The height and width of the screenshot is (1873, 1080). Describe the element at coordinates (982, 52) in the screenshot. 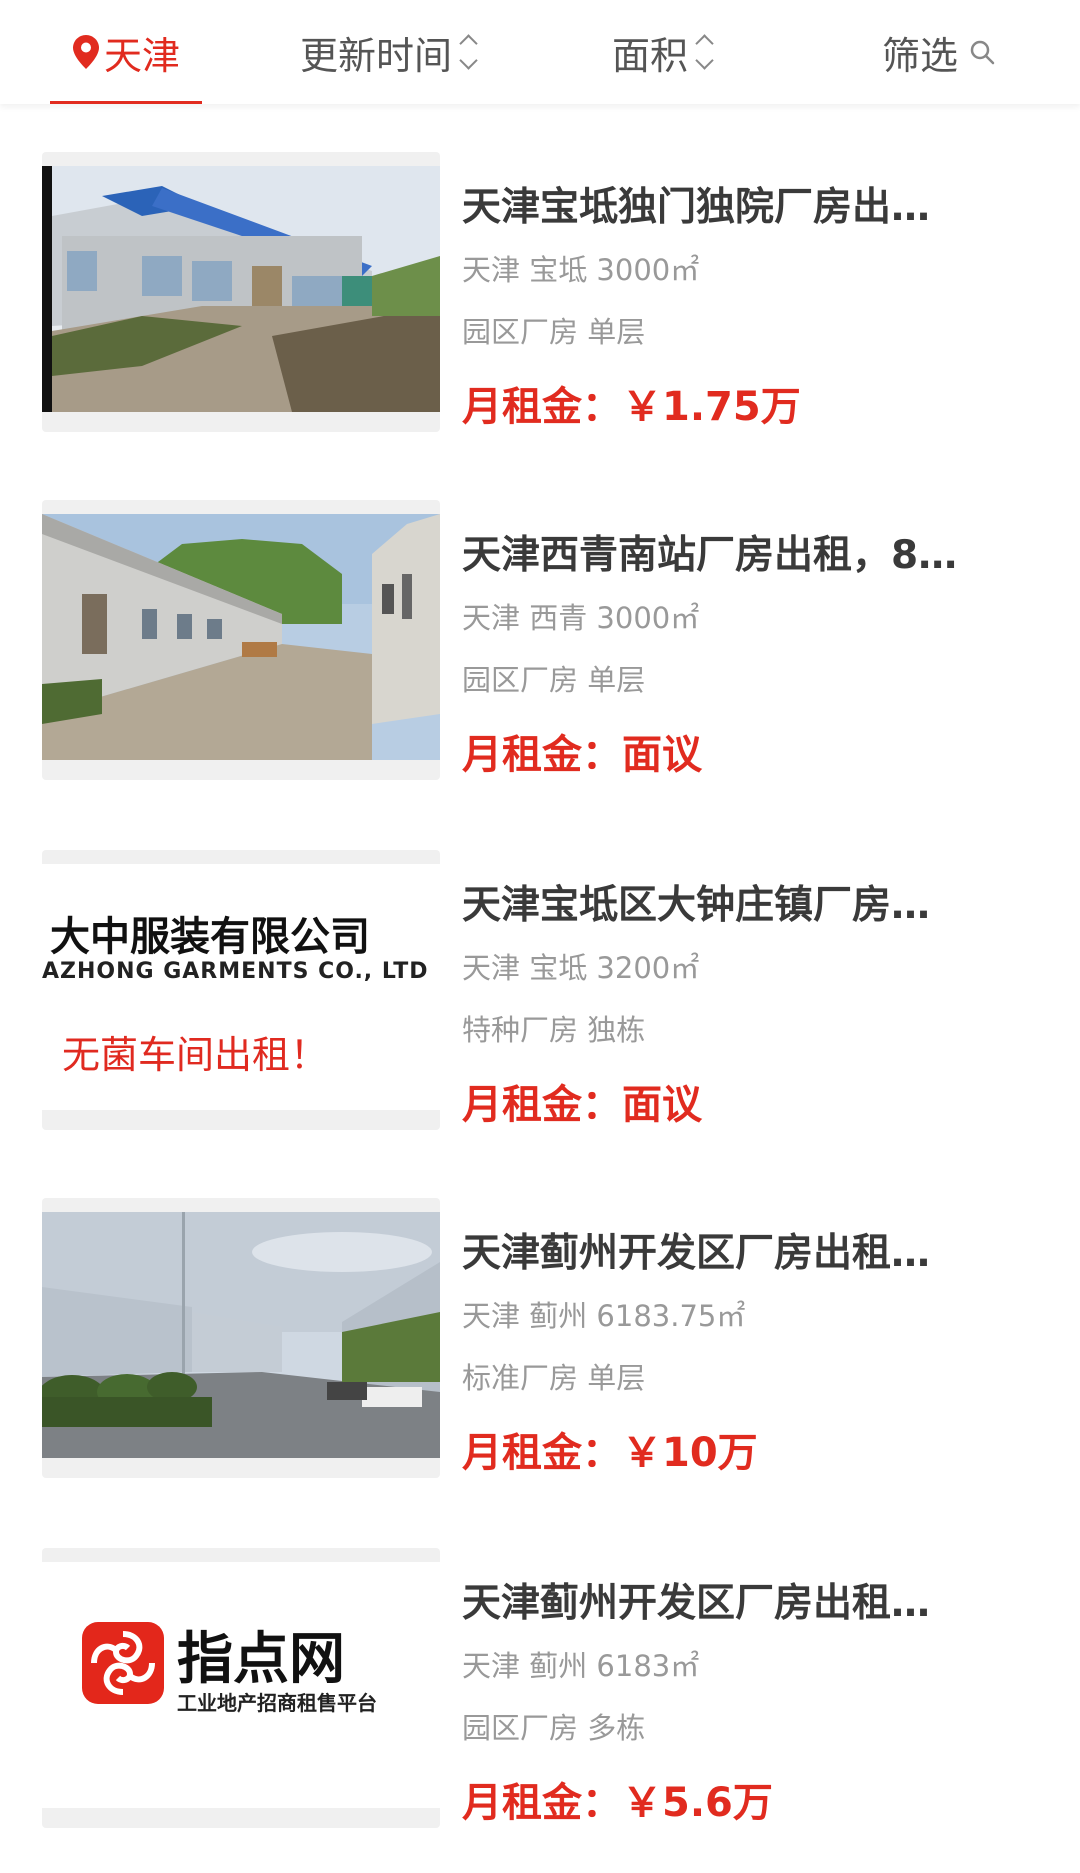

I see `search-icon` at that location.